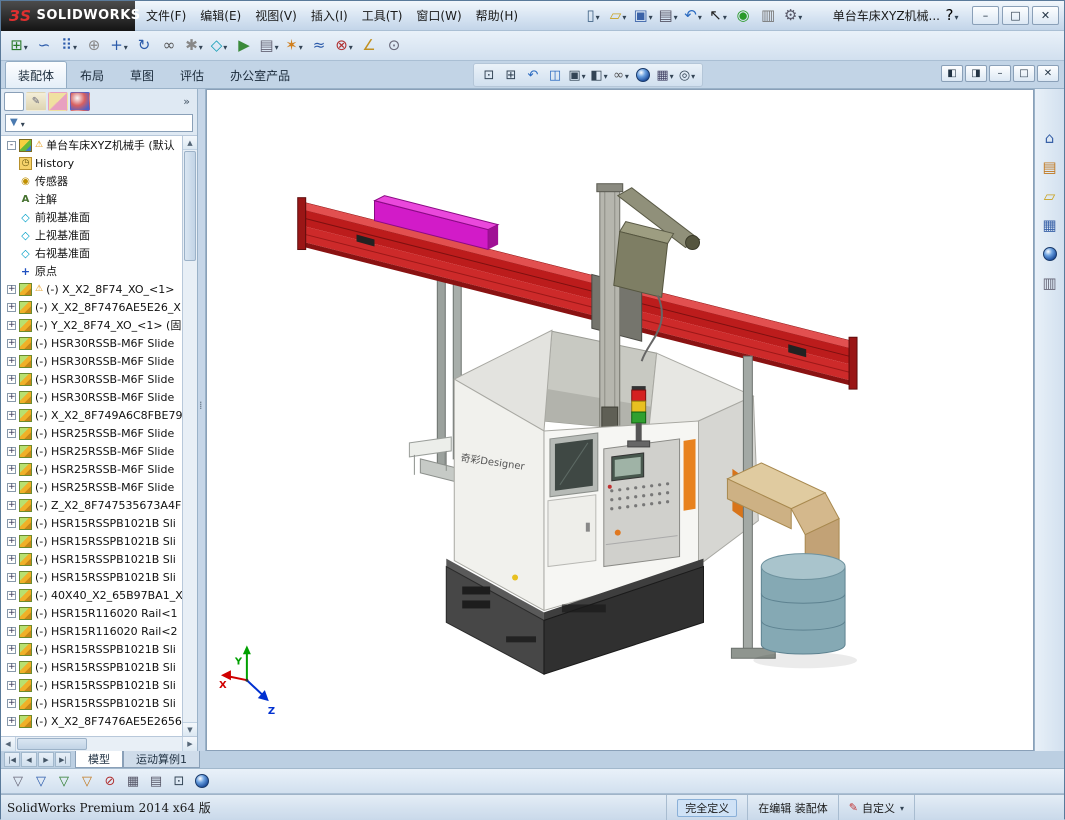  I want to click on rebuild-button: ◉, so click(743, 16).